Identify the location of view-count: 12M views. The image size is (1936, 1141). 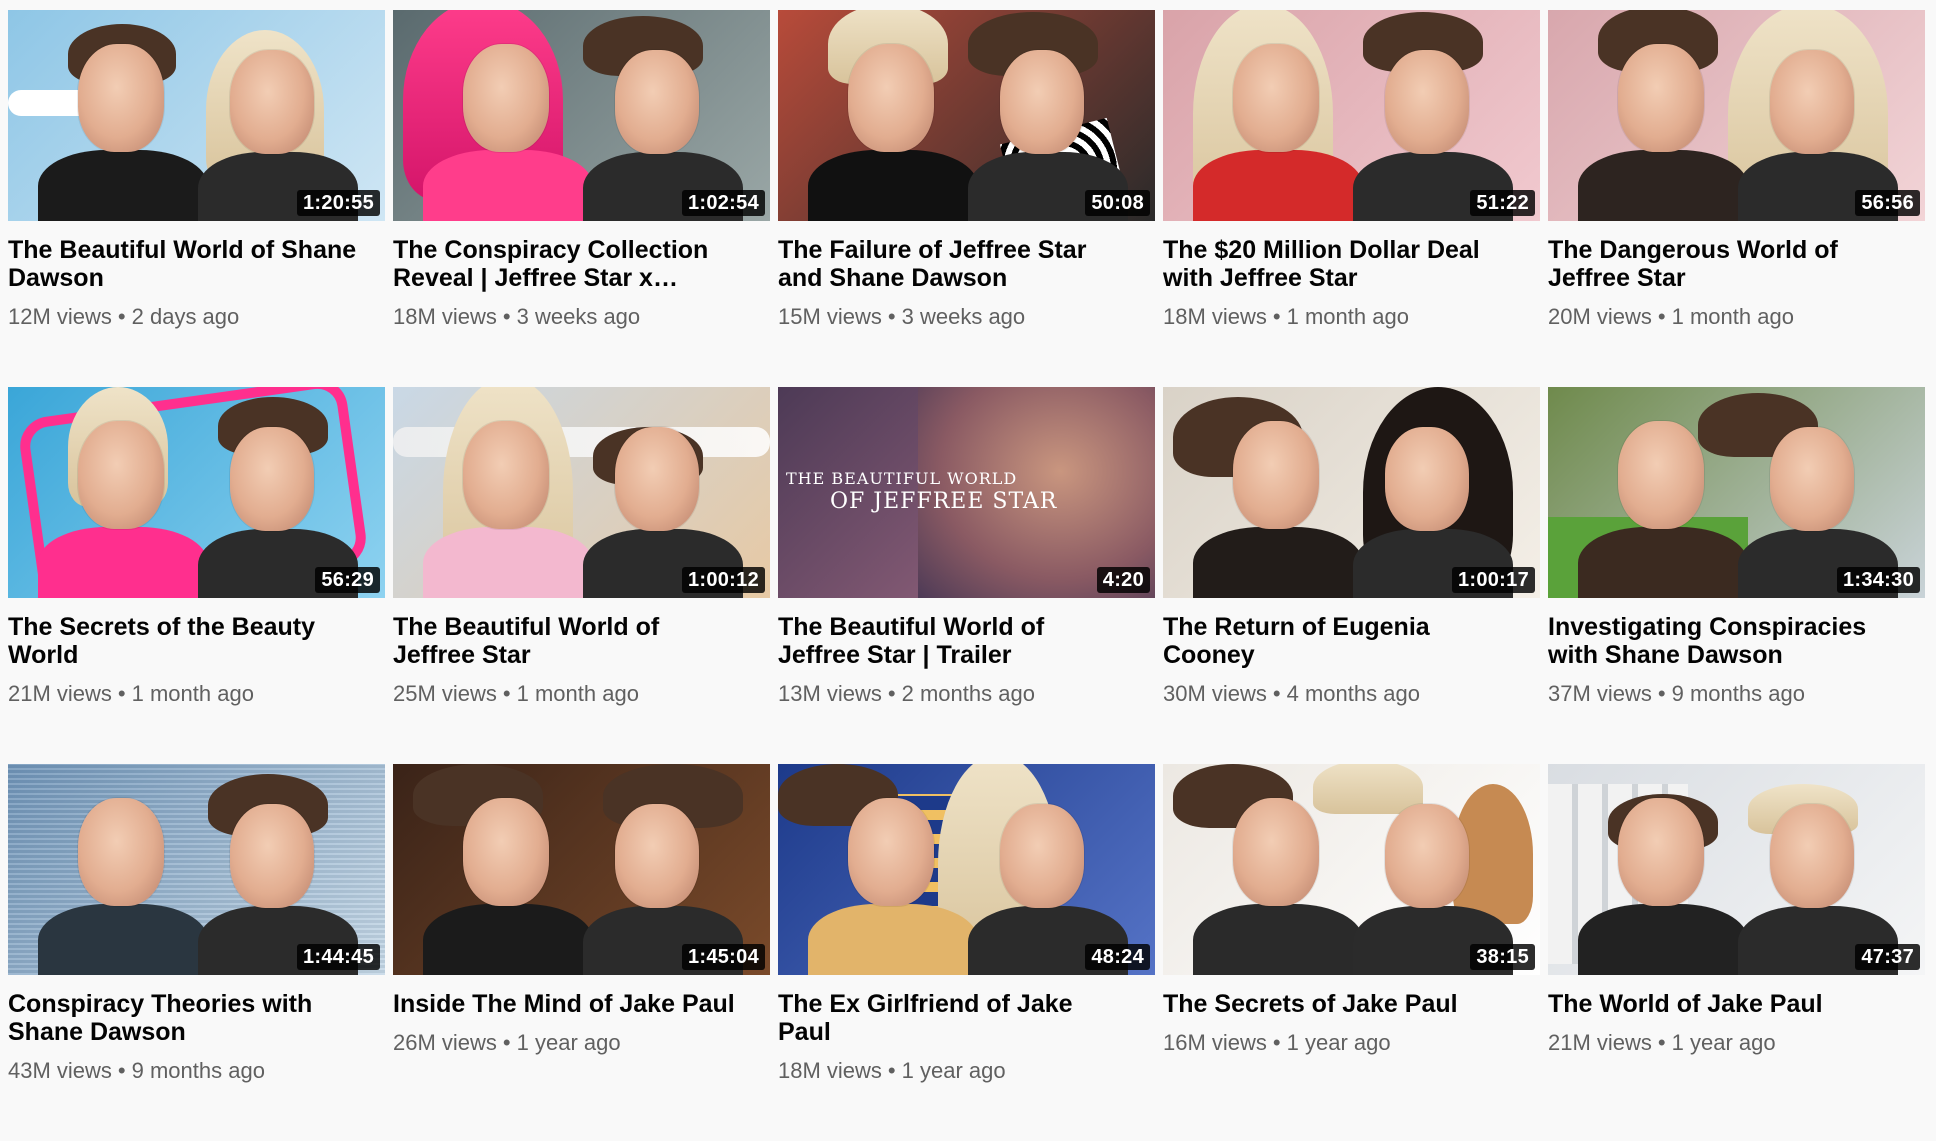
(60, 316).